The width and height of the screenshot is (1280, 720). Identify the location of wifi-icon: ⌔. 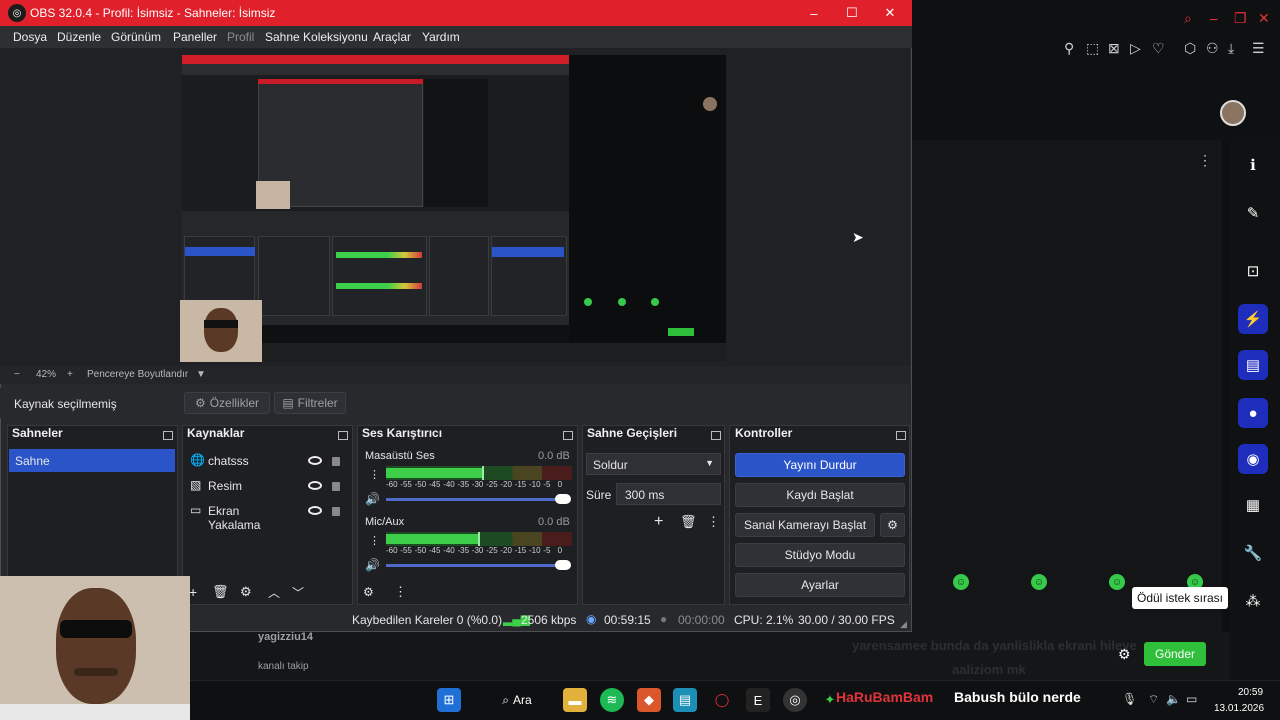
(1153, 699).